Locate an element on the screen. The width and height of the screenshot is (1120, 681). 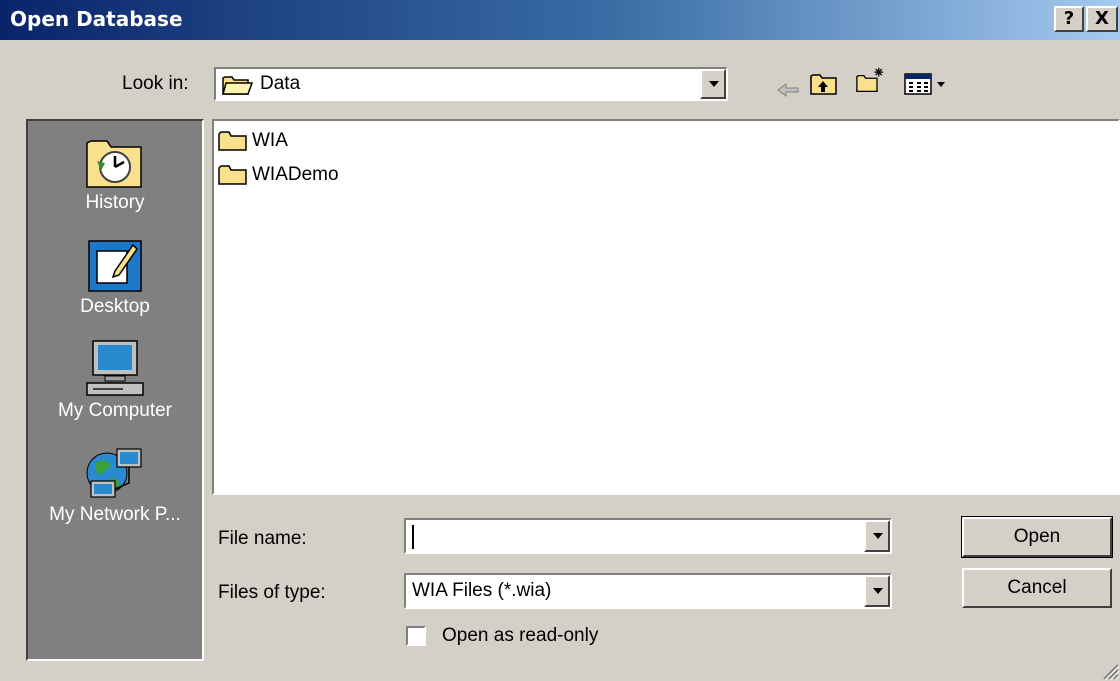
look-in-dropdown-button is located at coordinates (713, 84).